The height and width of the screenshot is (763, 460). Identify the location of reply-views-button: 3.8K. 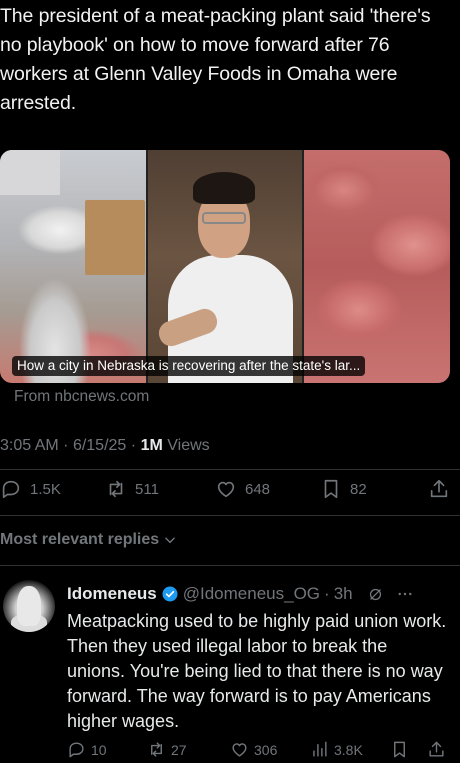
(336, 749).